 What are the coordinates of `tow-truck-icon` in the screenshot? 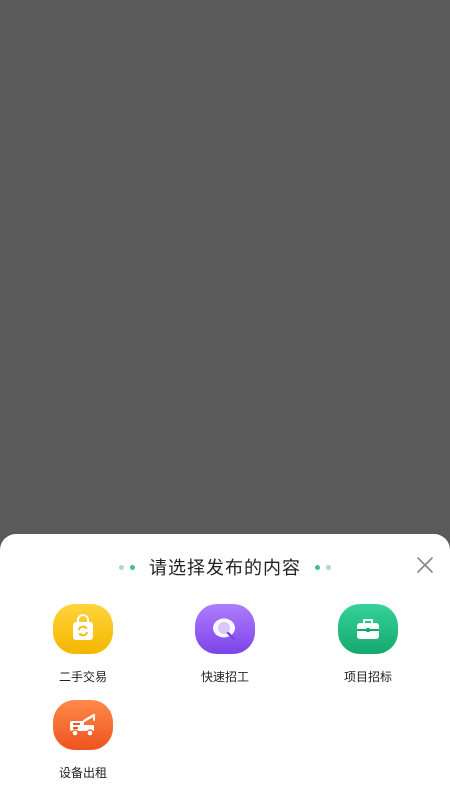 It's located at (83, 725).